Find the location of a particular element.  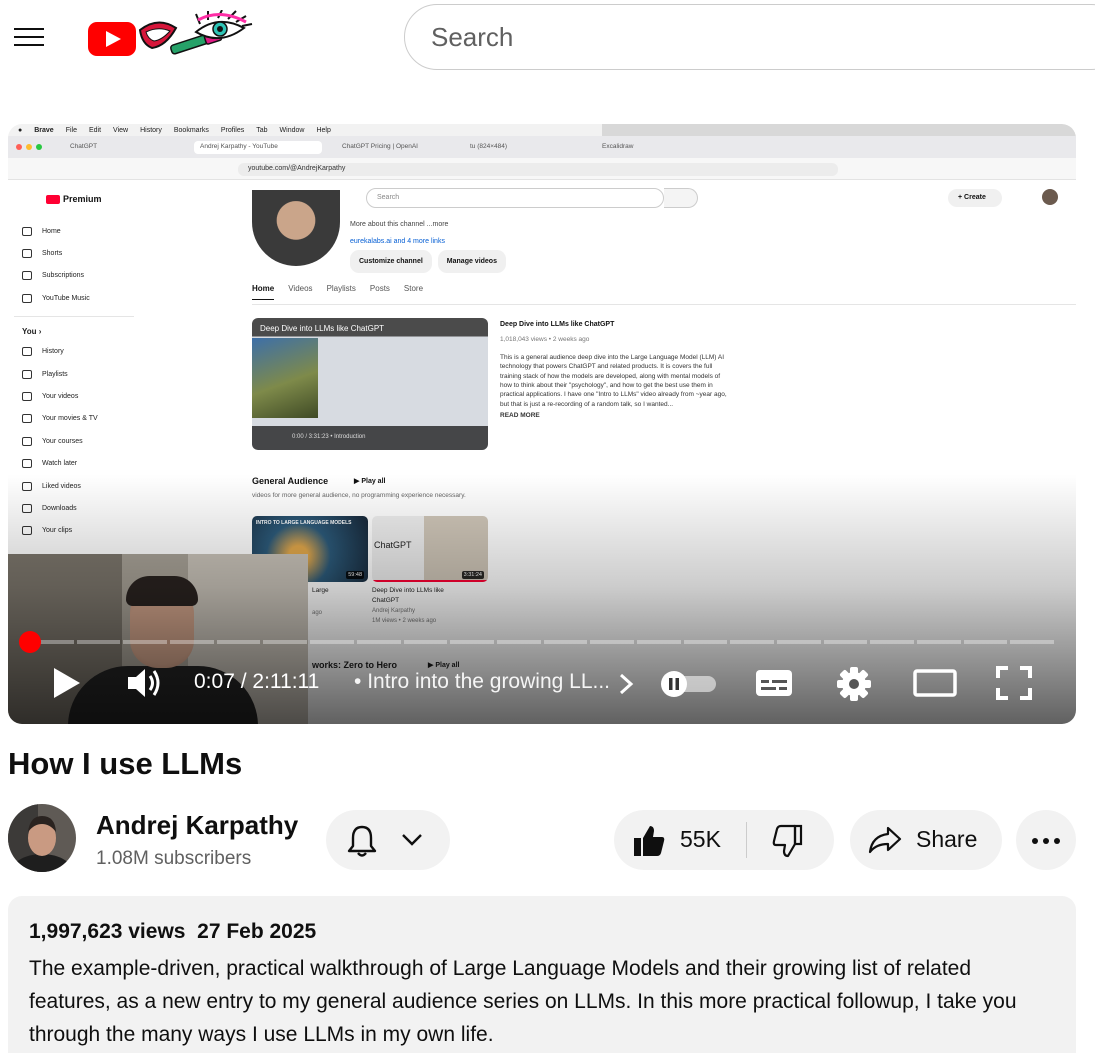

thumbs-up-icon is located at coordinates (649, 841).